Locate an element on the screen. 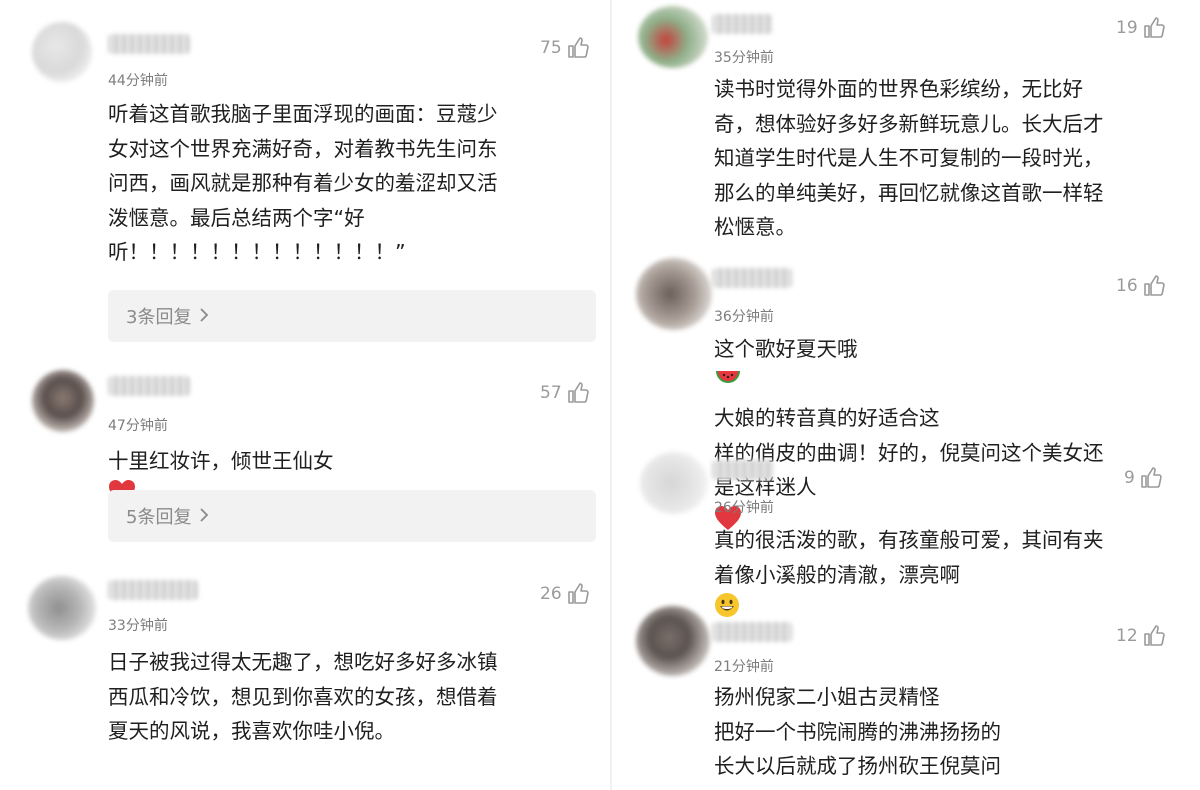 The width and height of the screenshot is (1200, 790). comment-line-text: 着像小溪般的清澈，漂亮啊 is located at coordinates (837, 574).